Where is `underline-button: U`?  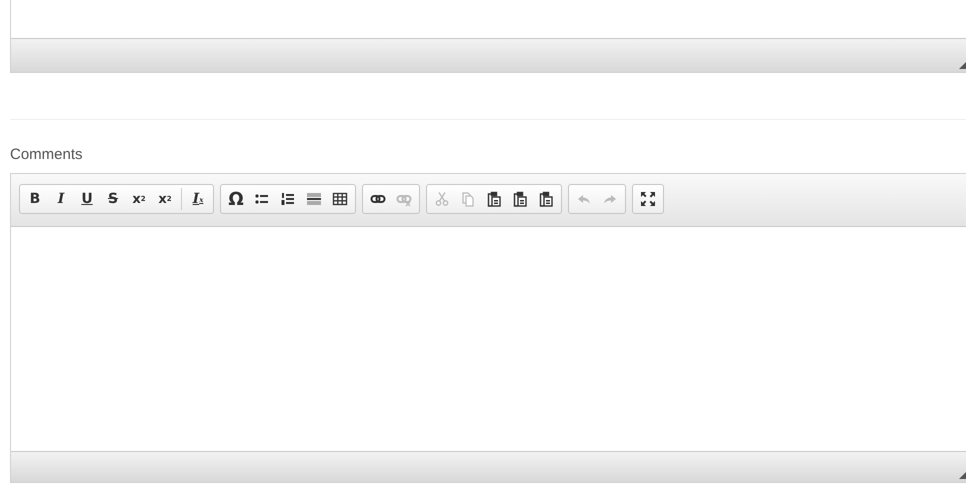 underline-button: U is located at coordinates (87, 199).